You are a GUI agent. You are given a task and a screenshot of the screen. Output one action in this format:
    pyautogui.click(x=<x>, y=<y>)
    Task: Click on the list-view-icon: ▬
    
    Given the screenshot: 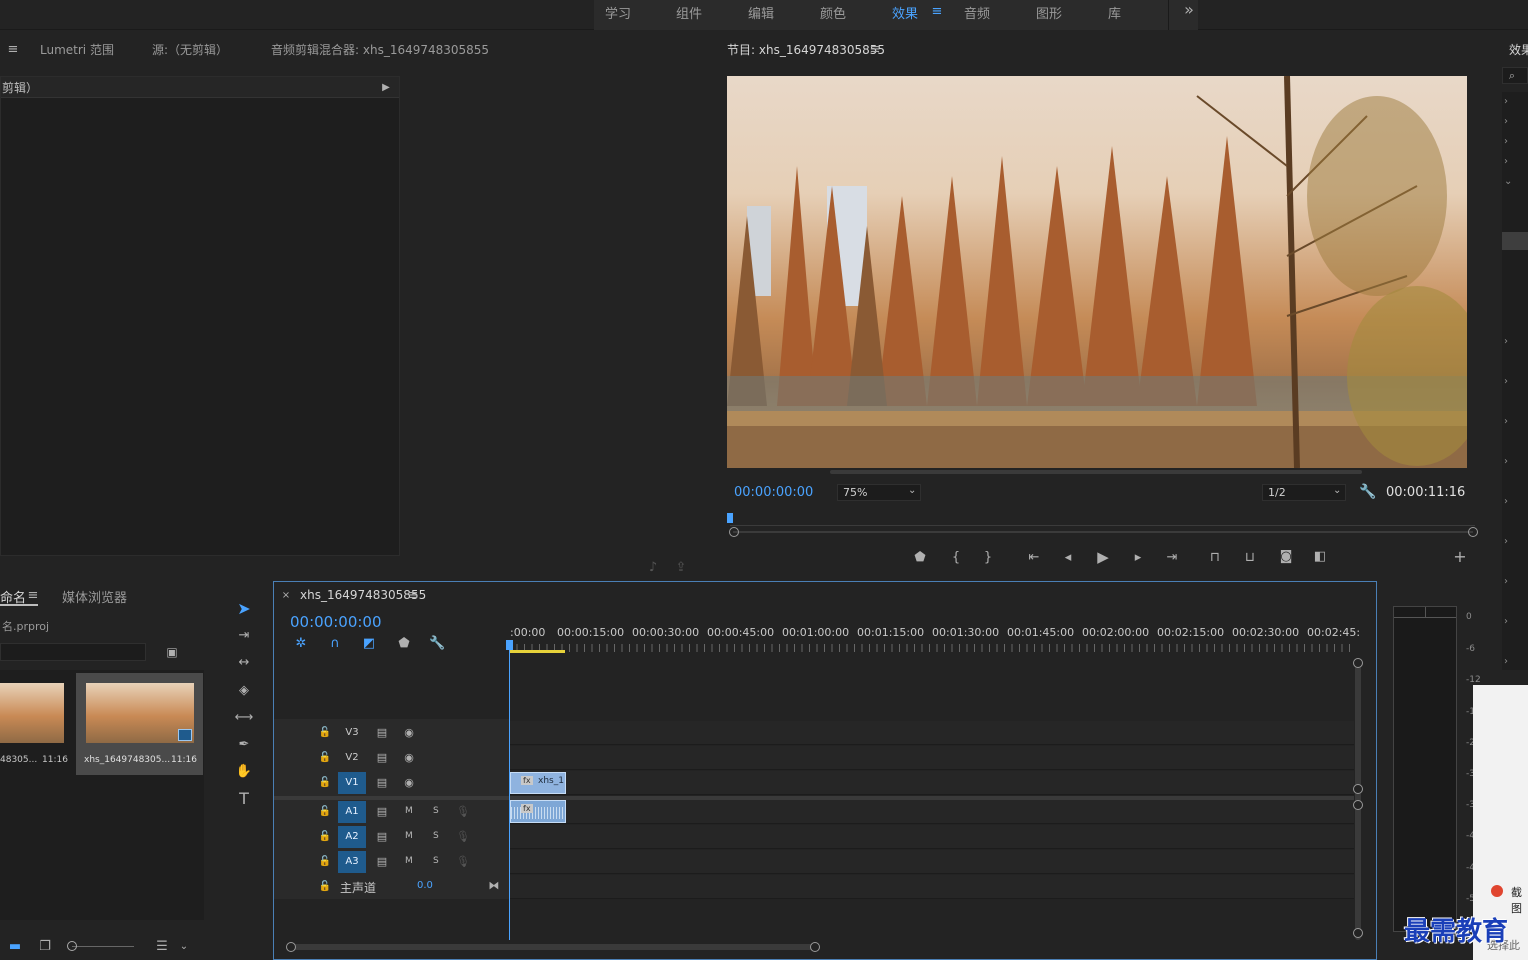 What is the action you would take?
    pyautogui.click(x=15, y=947)
    